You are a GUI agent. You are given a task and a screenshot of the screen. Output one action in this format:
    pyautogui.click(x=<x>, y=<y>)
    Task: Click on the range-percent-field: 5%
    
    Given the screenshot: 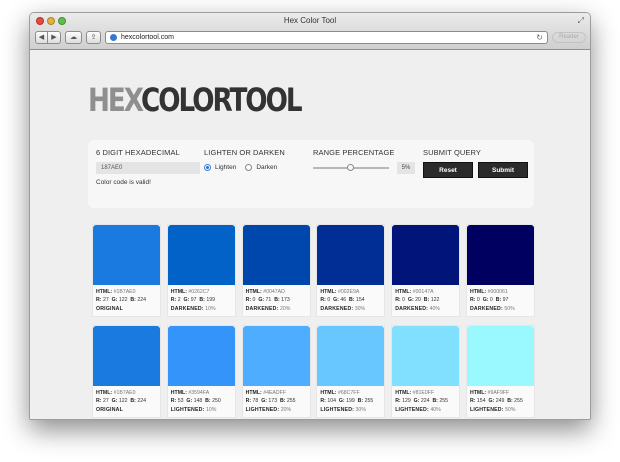 What is the action you would take?
    pyautogui.click(x=406, y=168)
    